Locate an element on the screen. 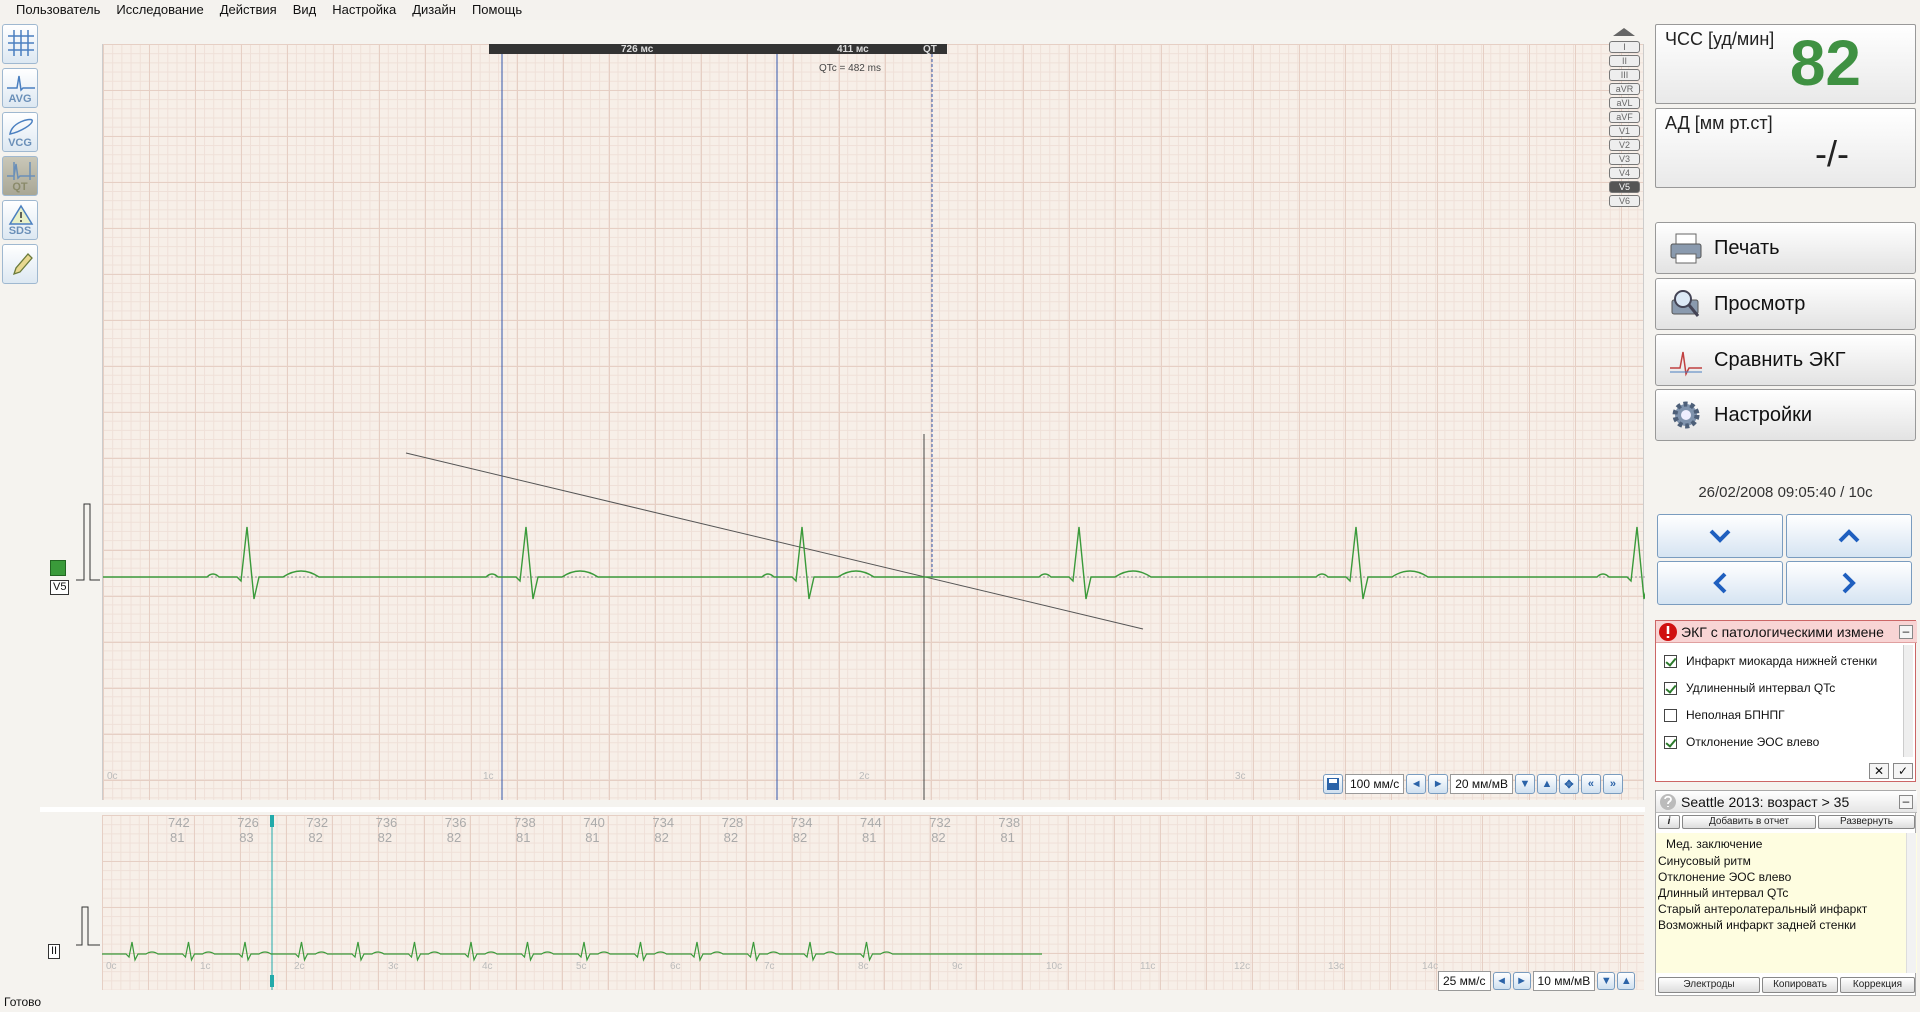 This screenshot has height=1012, width=1920. accept-button: ✓ is located at coordinates (1903, 771).